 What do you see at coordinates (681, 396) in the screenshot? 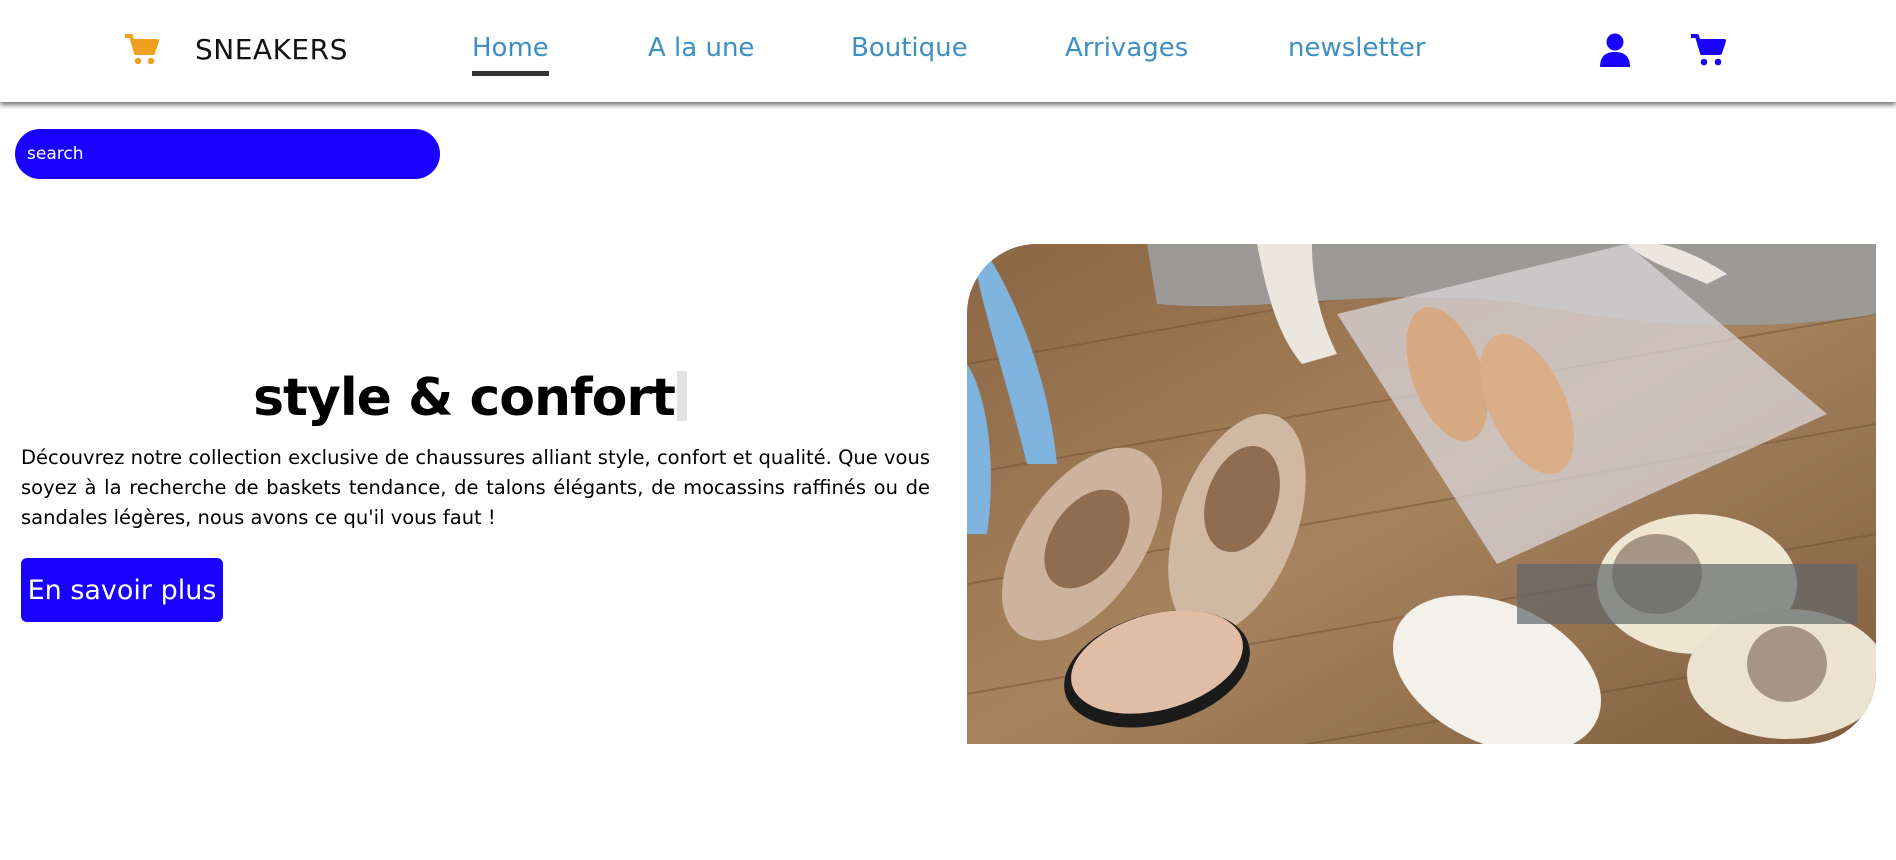
I see `typing-caret` at bounding box center [681, 396].